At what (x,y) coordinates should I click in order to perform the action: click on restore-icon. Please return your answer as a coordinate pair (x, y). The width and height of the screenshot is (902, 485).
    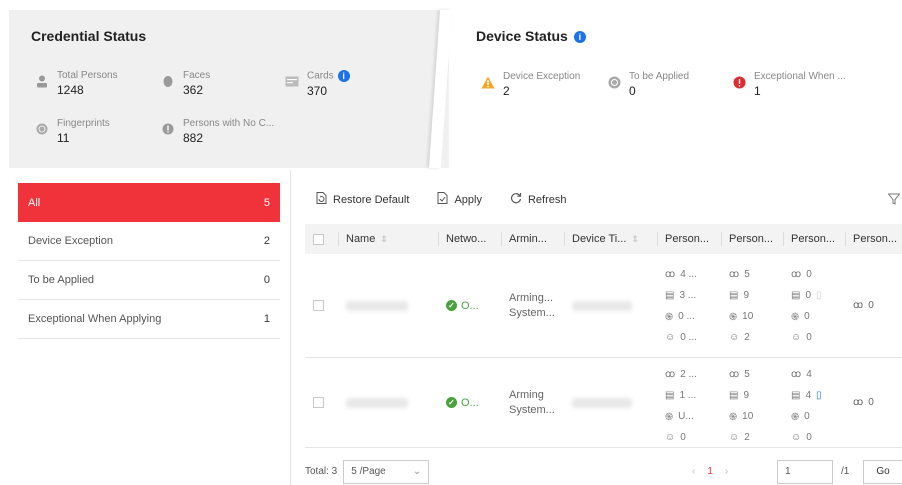
    Looking at the image, I should click on (321, 199).